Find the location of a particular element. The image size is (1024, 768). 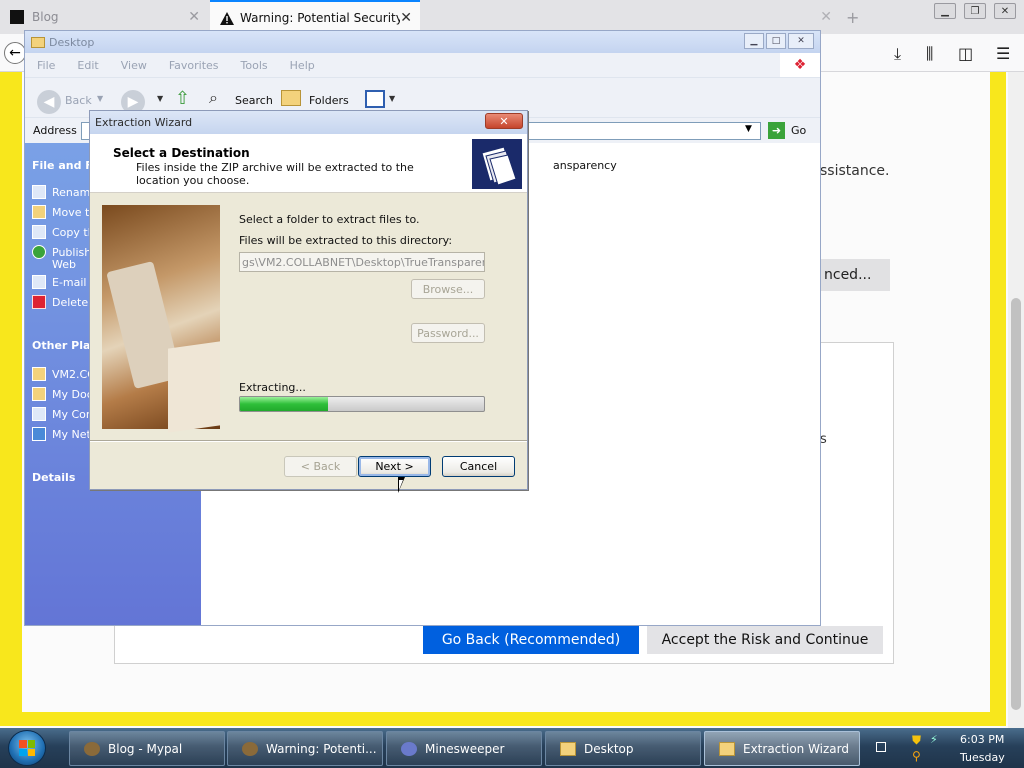

page-scrollbar-thumb is located at coordinates (1016, 504).